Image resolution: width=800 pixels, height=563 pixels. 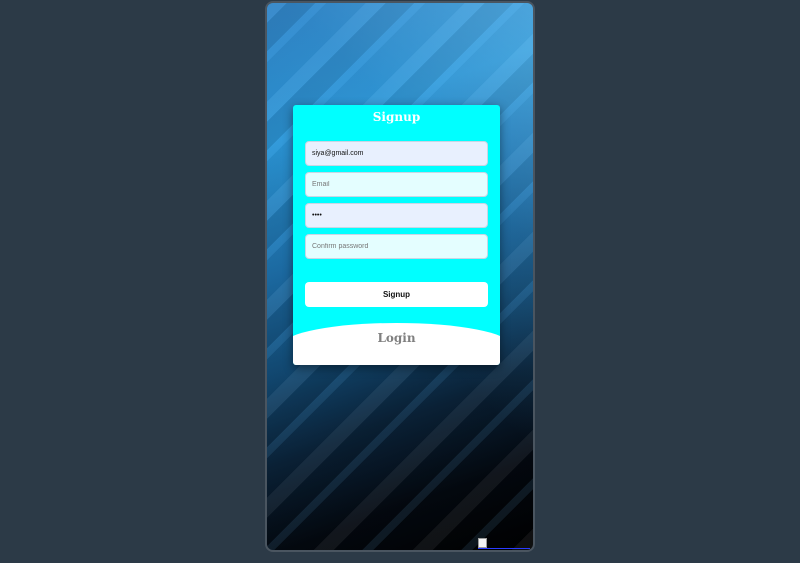 I want to click on password-field, so click(x=396, y=215).